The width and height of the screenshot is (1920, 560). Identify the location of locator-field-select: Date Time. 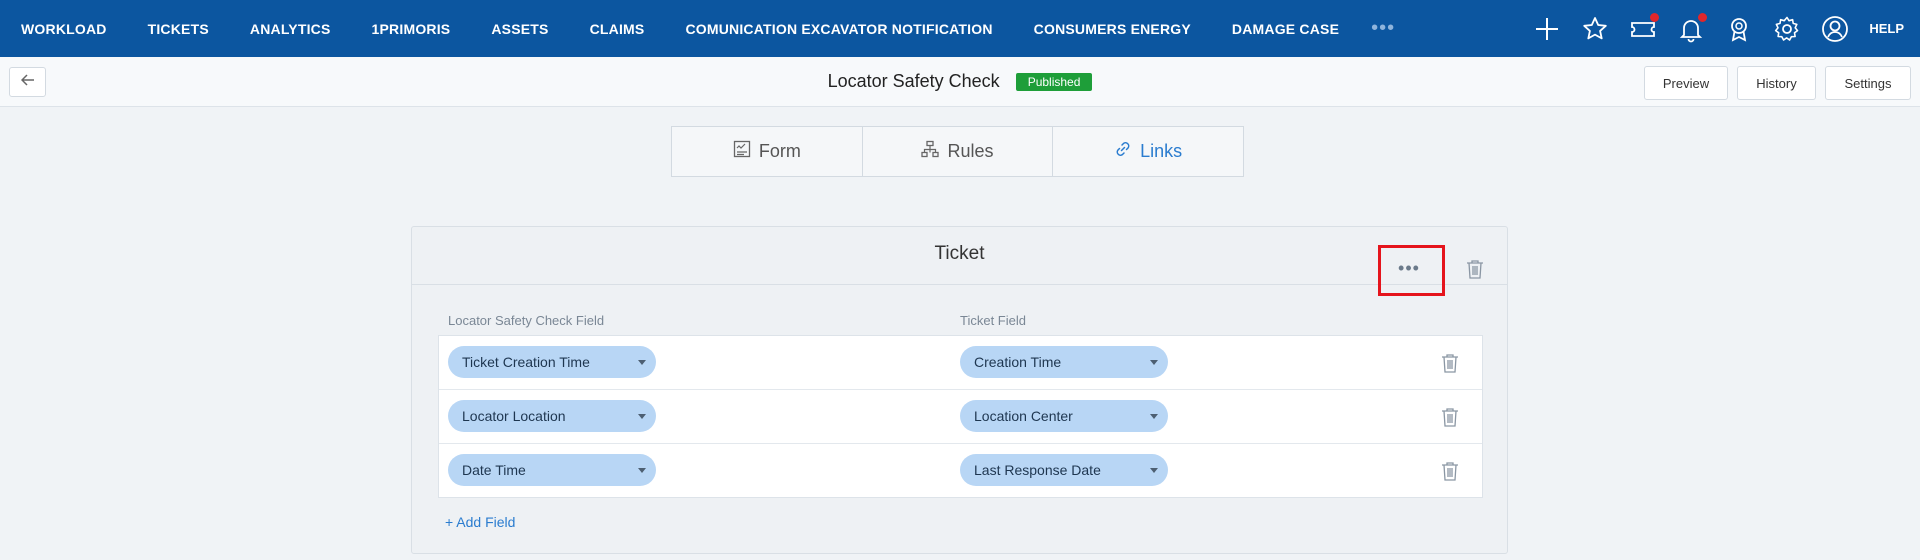
(552, 470).